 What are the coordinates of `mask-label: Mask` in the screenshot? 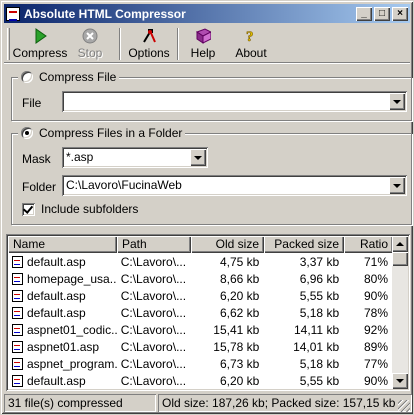 It's located at (36, 159).